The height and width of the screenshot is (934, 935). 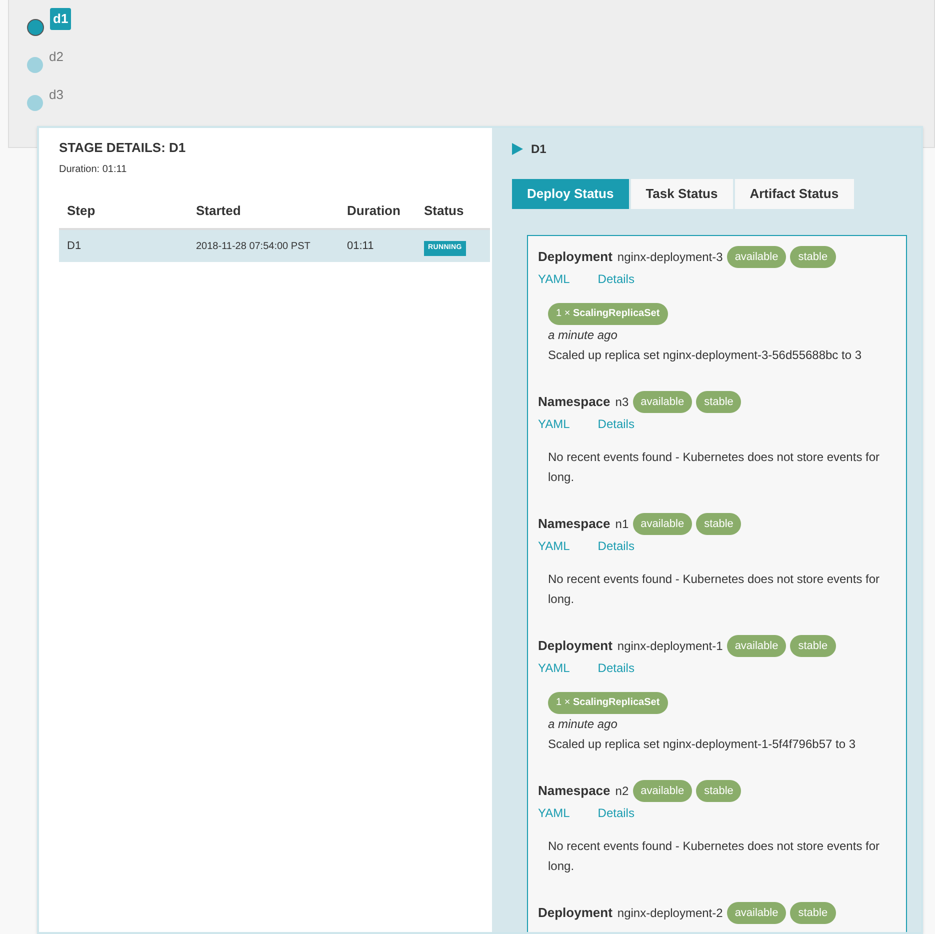 I want to click on tab: Task Status, so click(x=681, y=194).